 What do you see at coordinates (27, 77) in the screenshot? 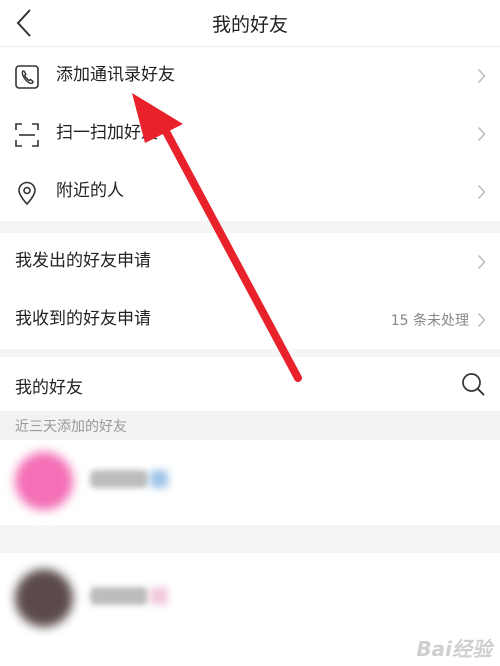
I see `contact-phone-icon` at bounding box center [27, 77].